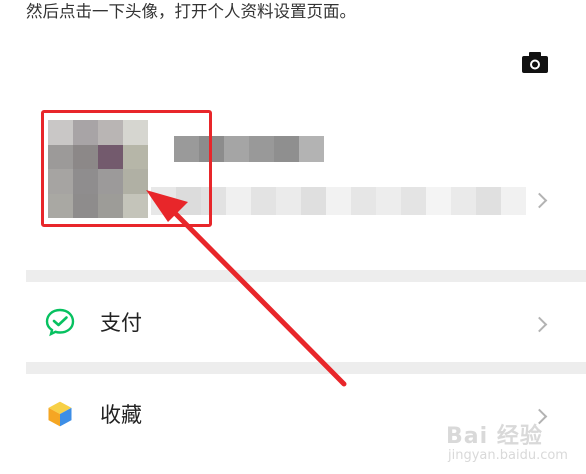  I want to click on instruction-caption: 然后点击一下头像，打开个人资料设置页面。, so click(191, 11).